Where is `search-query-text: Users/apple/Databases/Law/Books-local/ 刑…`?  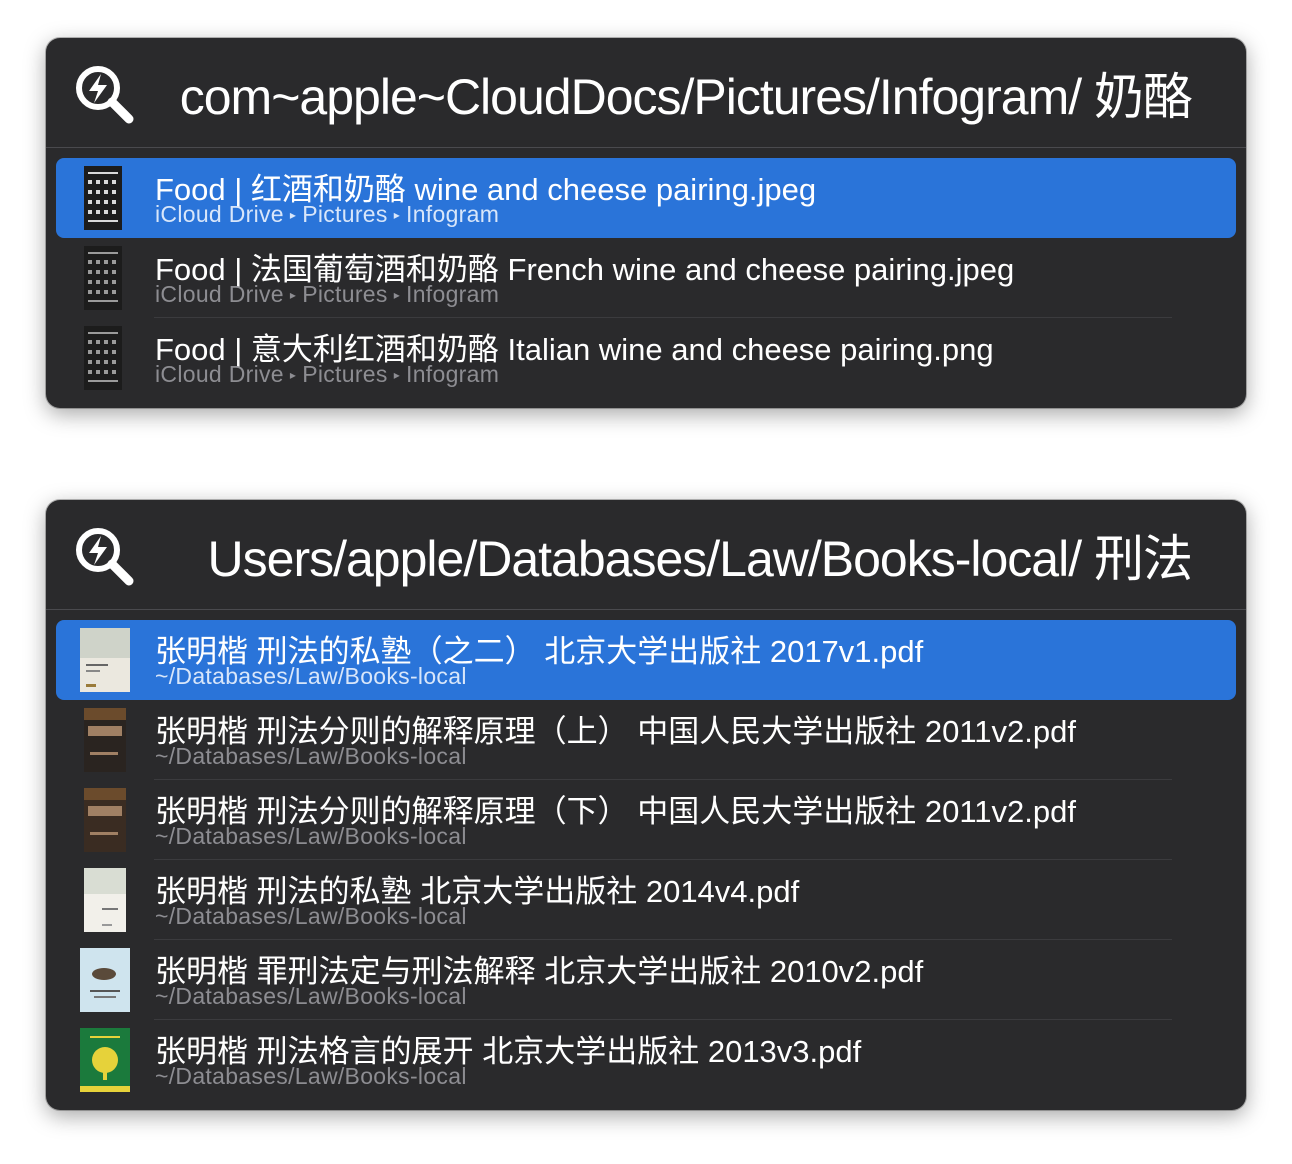 search-query-text: Users/apple/Databases/Law/Books-local/ 刑… is located at coordinates (699, 559).